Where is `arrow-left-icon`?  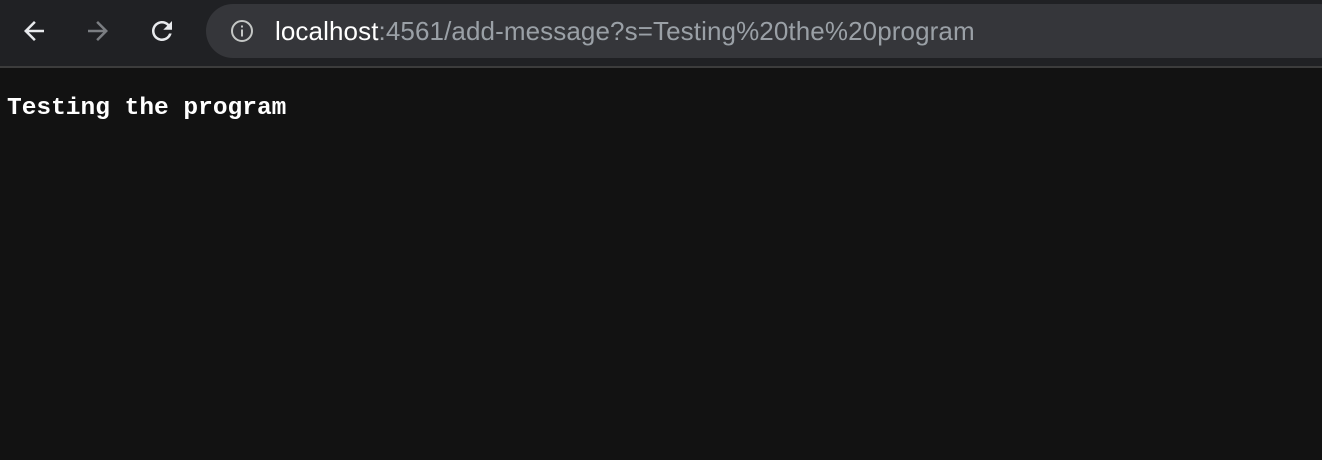
arrow-left-icon is located at coordinates (34, 31).